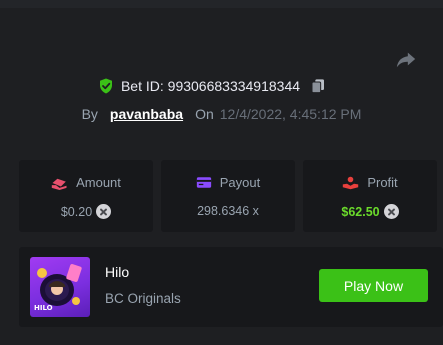 The image size is (443, 345). Describe the element at coordinates (105, 86) in the screenshot. I see `verified-shield-icon` at that location.